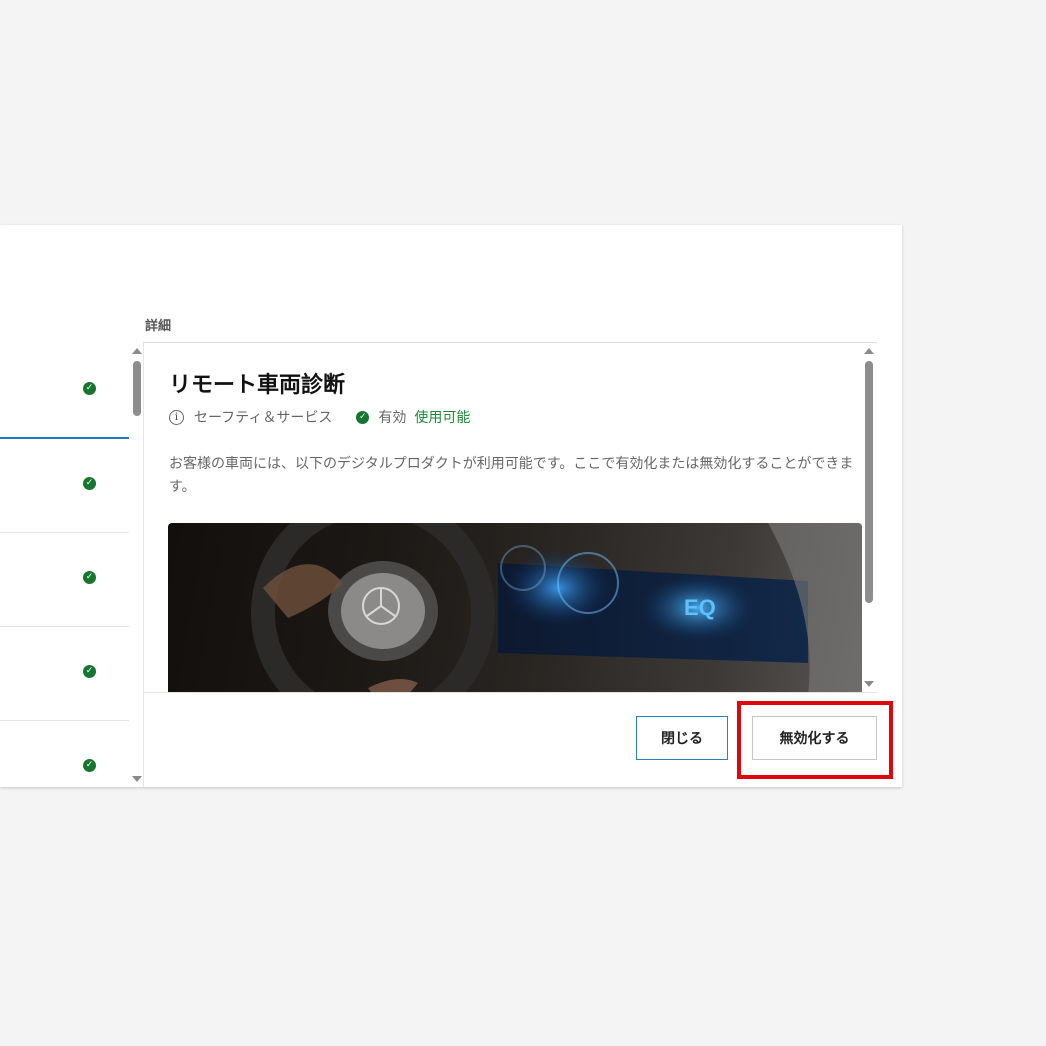 The image size is (1046, 1046). I want to click on product-meta: i セーフティ＆サービス ✓ 有効 使用可能, so click(319, 417).